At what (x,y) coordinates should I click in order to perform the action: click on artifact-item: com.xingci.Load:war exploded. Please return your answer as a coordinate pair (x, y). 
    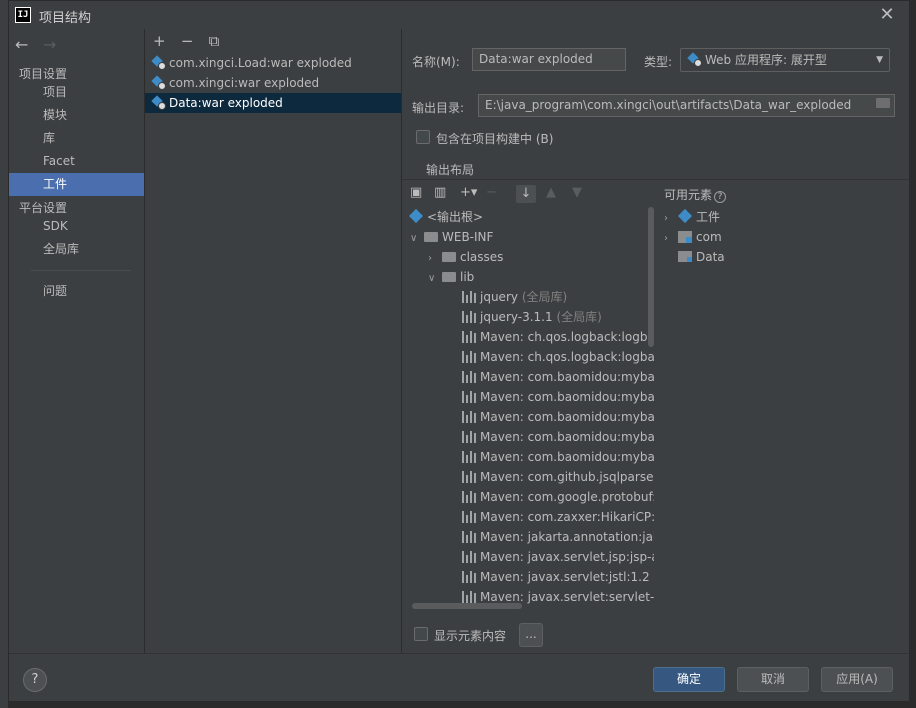
    Looking at the image, I should click on (273, 63).